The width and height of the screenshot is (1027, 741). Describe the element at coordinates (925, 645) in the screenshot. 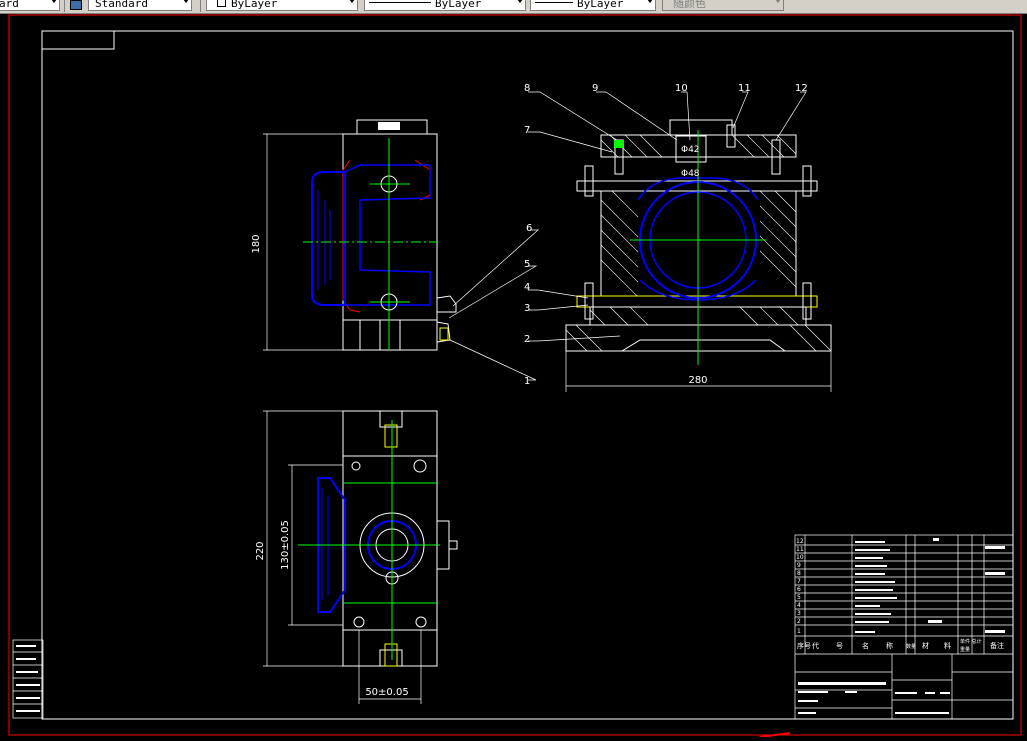

I see `tb-col-material-1: 材` at that location.